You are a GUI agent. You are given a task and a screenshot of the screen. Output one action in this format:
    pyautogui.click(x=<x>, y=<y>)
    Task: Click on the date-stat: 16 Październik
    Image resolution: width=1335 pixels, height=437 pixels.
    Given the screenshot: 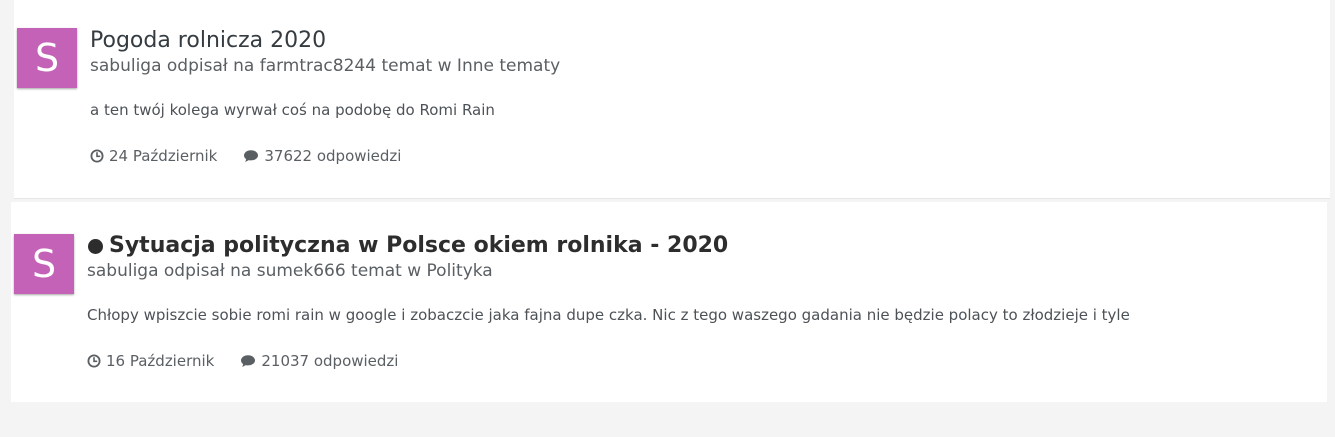 What is the action you would take?
    pyautogui.click(x=150, y=361)
    